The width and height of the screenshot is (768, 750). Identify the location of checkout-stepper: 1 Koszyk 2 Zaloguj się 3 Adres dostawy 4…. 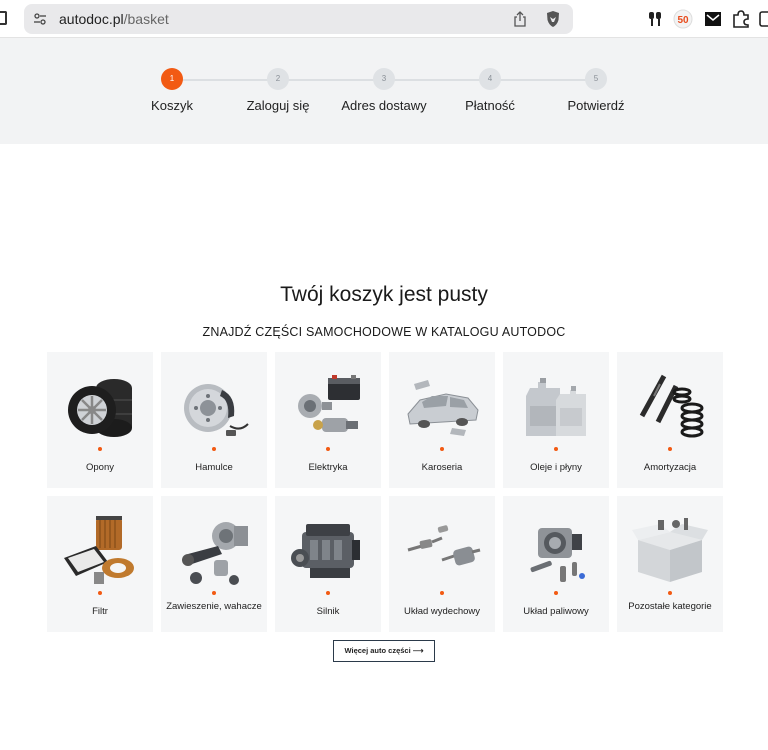
(384, 91).